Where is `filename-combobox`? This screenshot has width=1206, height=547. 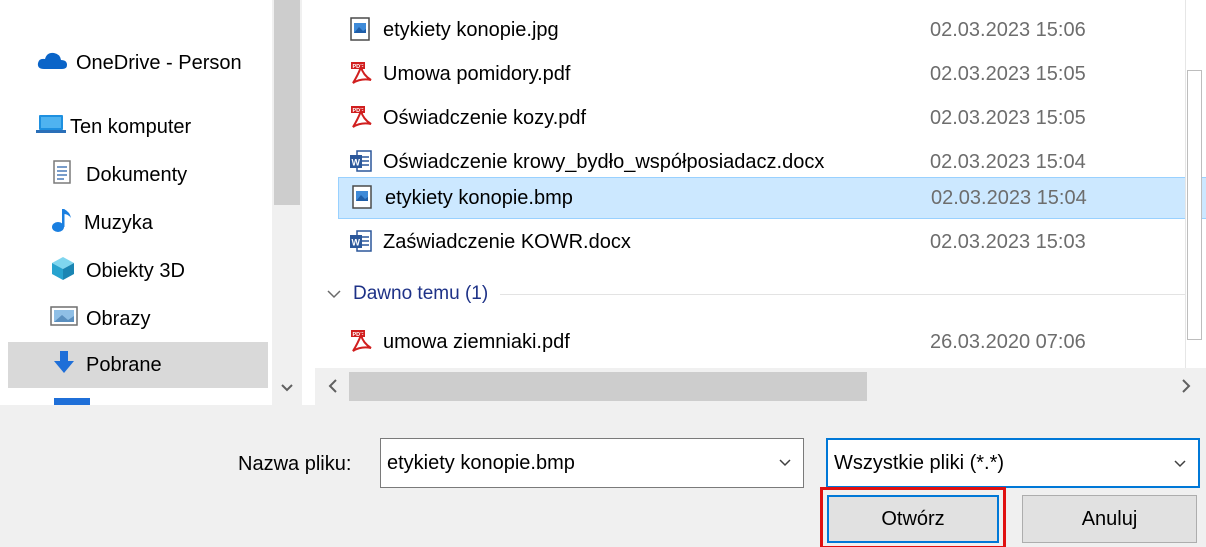 filename-combobox is located at coordinates (592, 463).